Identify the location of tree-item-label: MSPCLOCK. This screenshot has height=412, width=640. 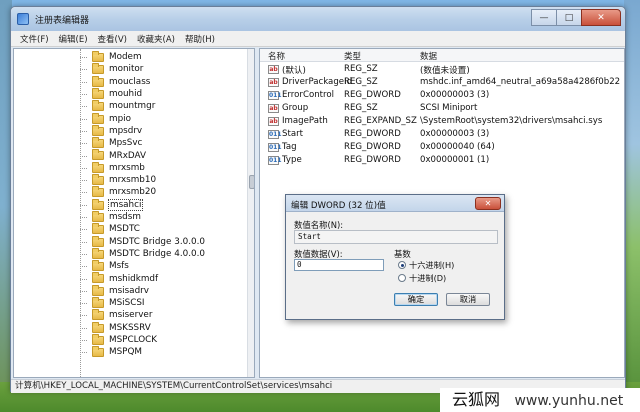
(133, 340).